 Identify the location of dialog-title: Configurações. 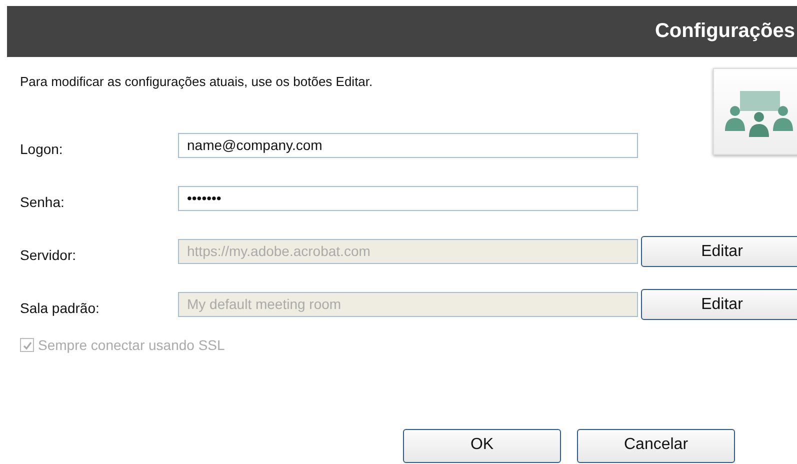
(724, 31).